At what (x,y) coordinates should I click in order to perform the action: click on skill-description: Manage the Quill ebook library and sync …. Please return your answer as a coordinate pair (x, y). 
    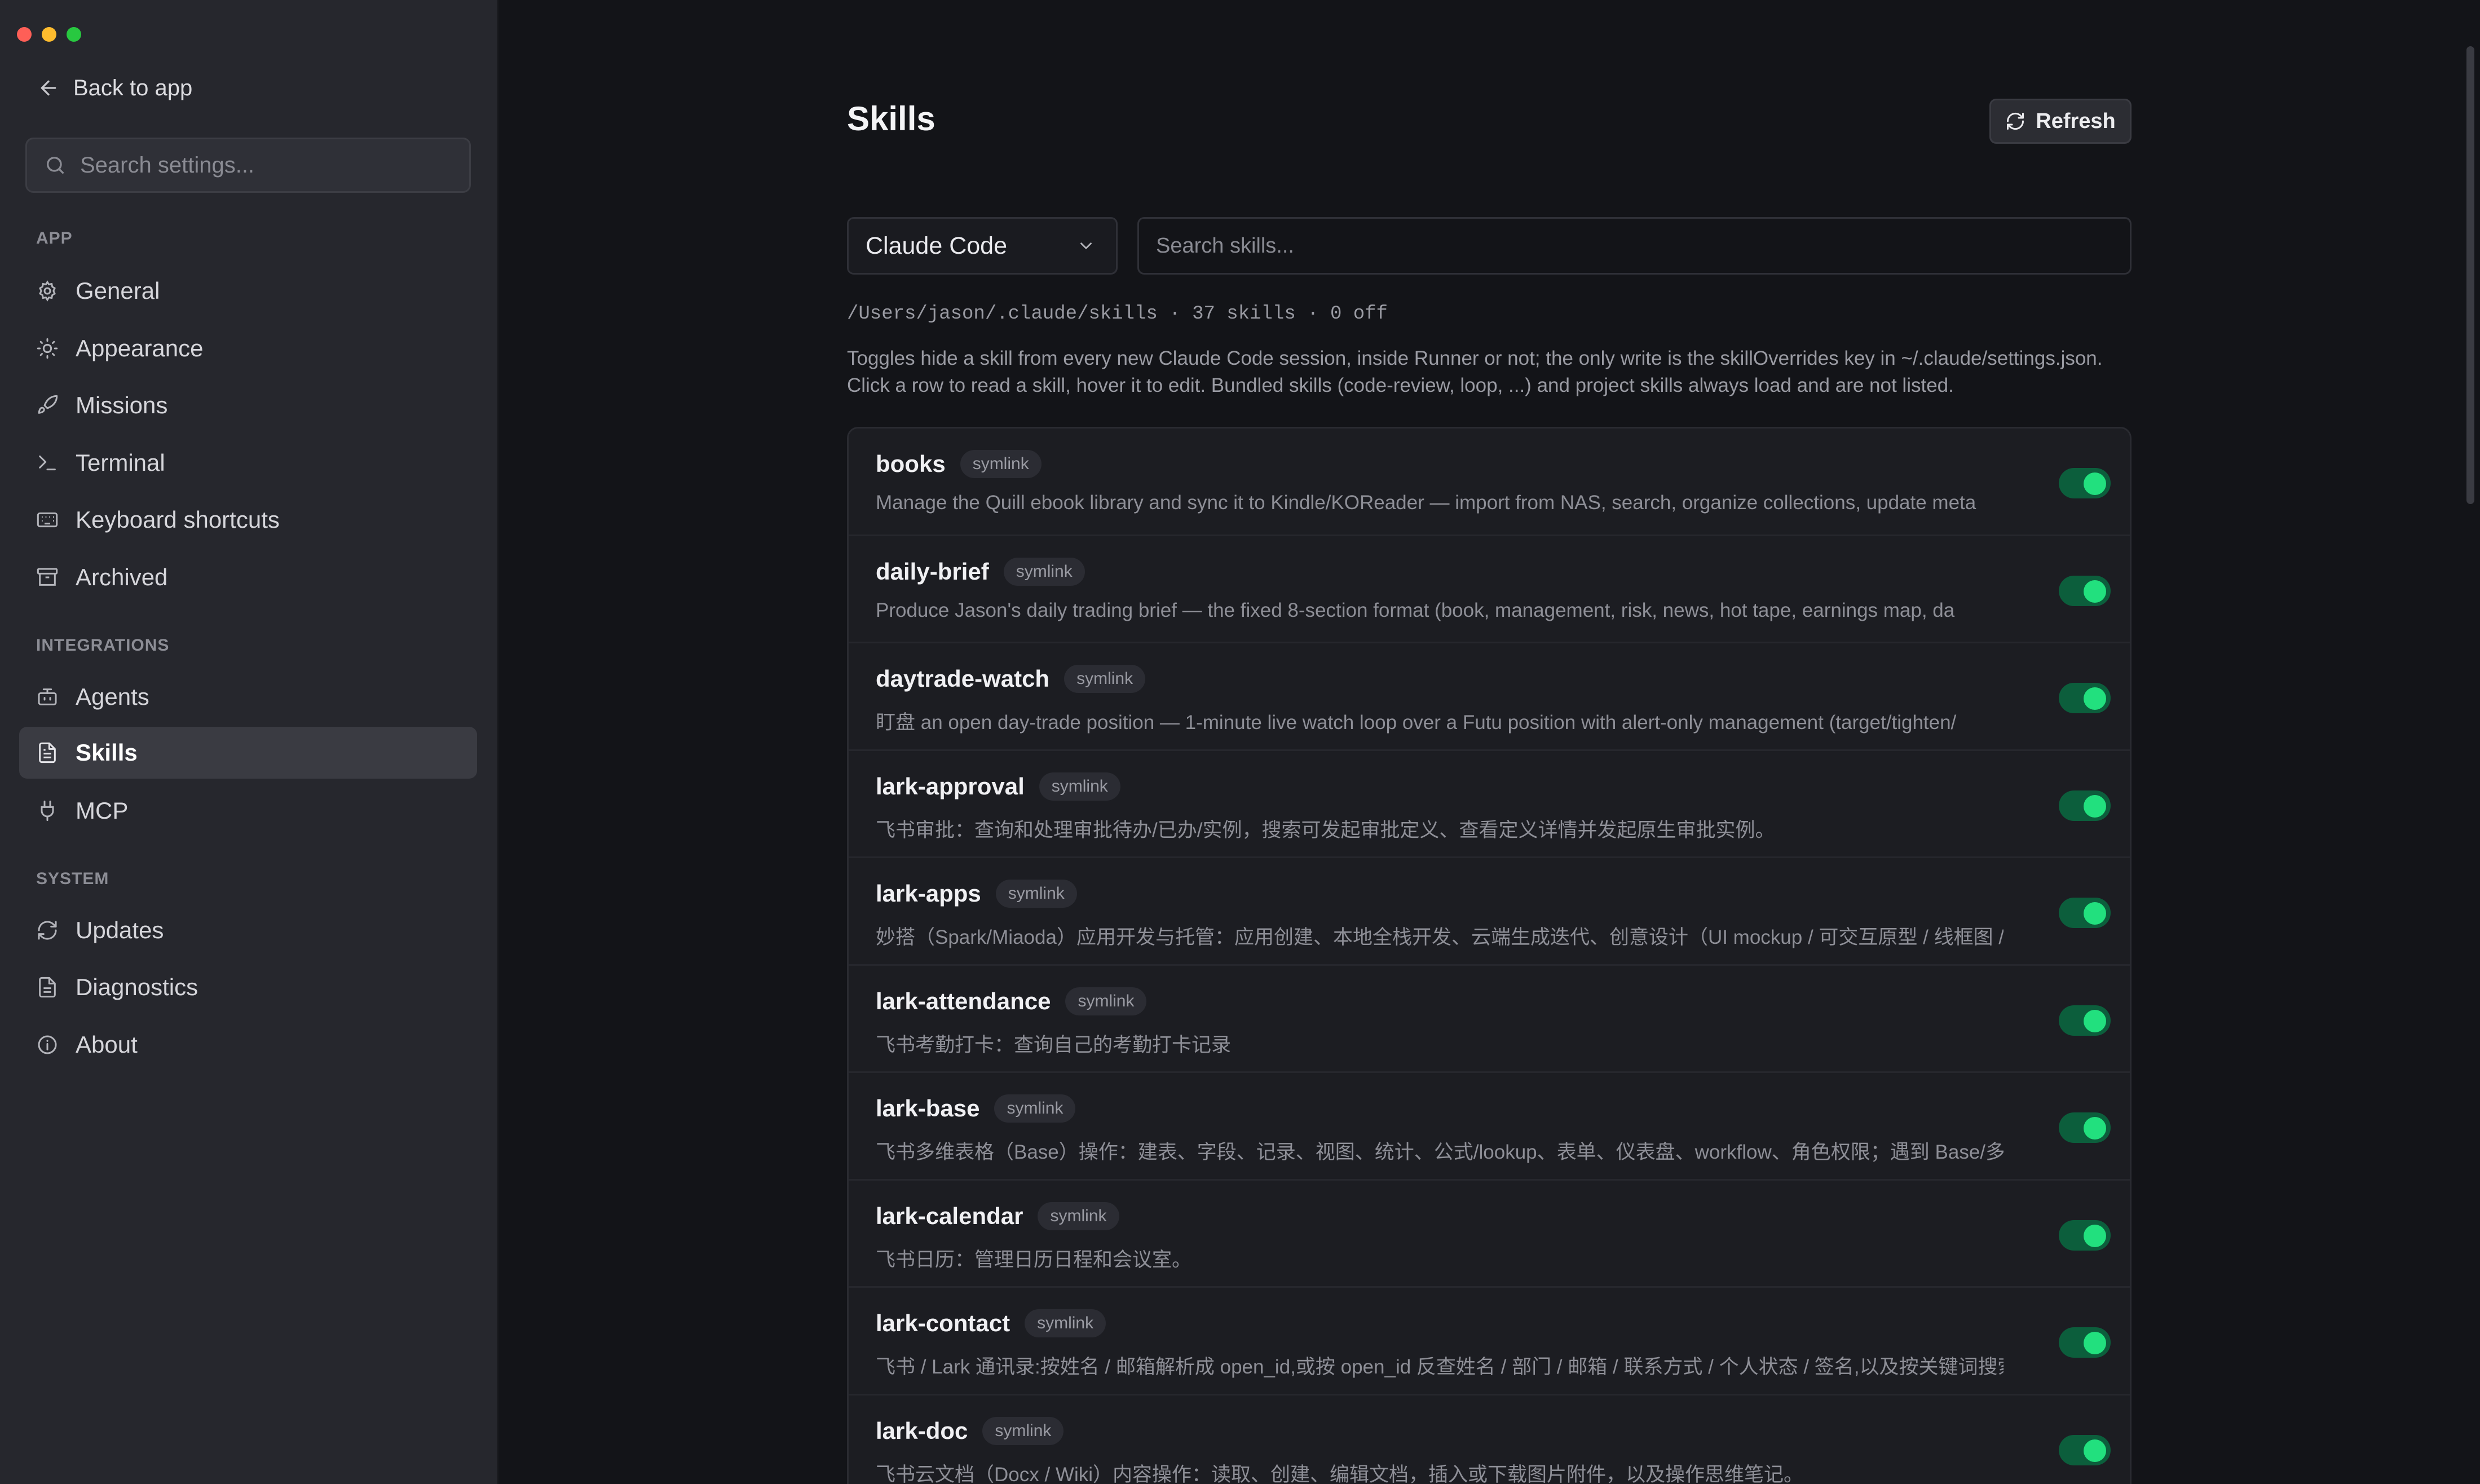
    Looking at the image, I should click on (1426, 503).